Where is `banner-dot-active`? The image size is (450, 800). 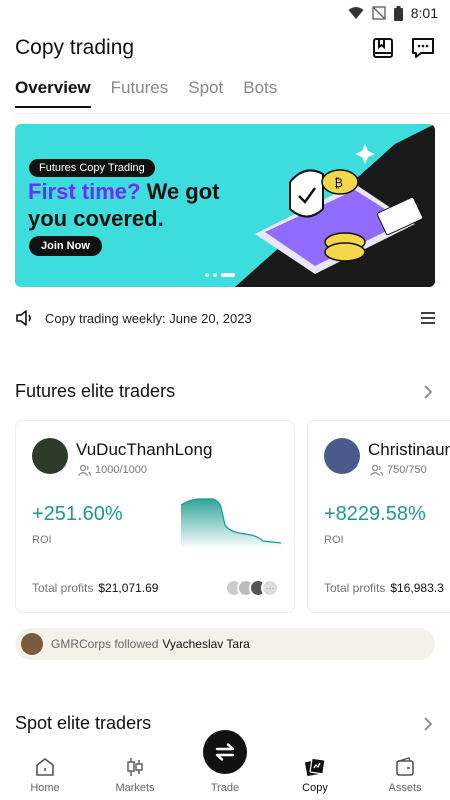
banner-dot-active is located at coordinates (228, 275).